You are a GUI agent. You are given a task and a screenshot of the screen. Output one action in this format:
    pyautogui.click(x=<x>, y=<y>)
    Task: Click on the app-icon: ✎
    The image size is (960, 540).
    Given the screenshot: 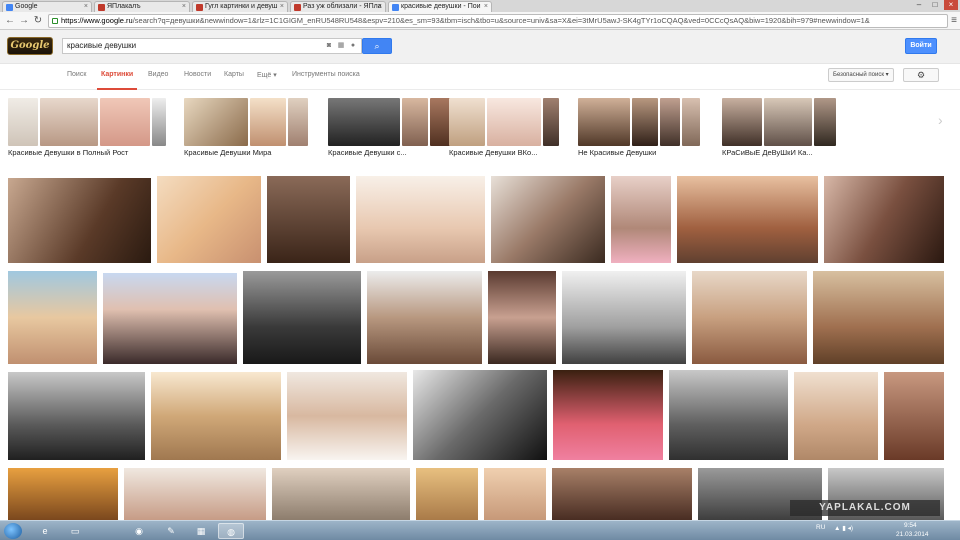 What is the action you would take?
    pyautogui.click(x=171, y=531)
    